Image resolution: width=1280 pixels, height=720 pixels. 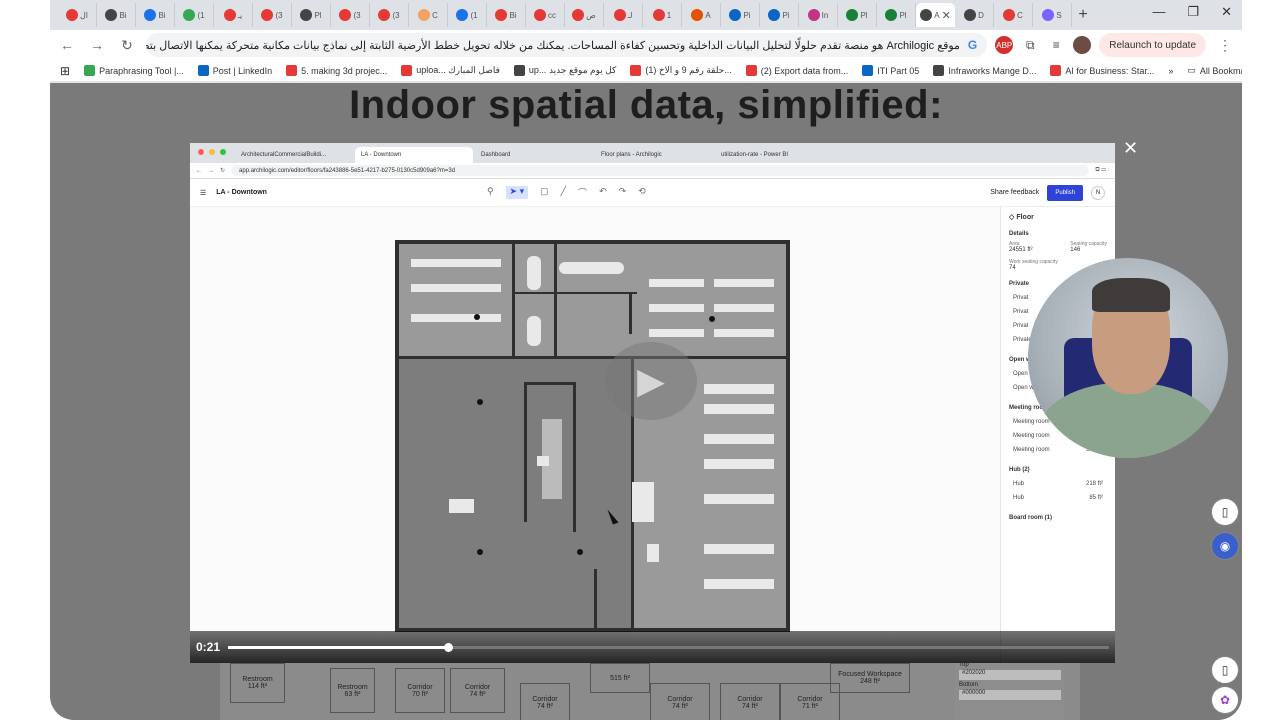 I want to click on history-icon: ⟲, so click(x=642, y=191).